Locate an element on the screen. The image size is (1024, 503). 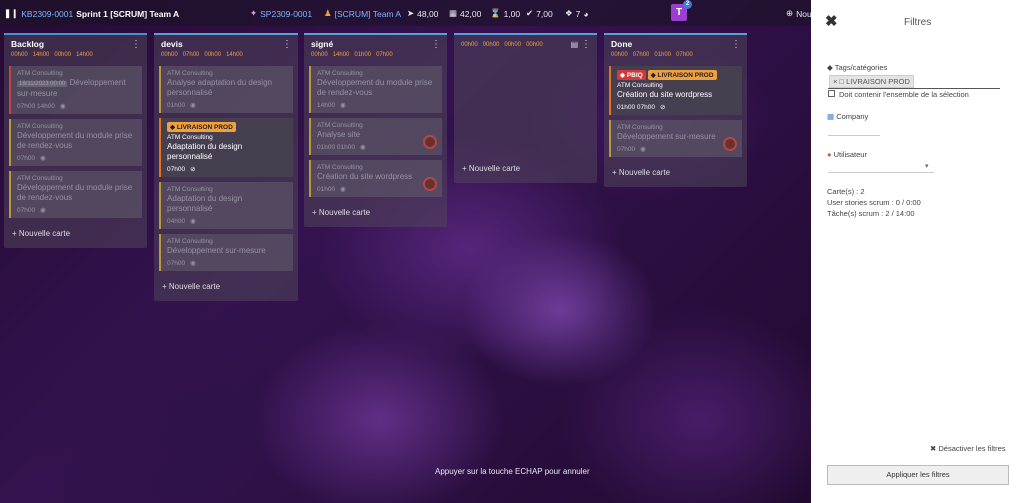
column-header: signé ⋮ 00h00 14h00 01h00 07h00 is located at coordinates (375, 48).